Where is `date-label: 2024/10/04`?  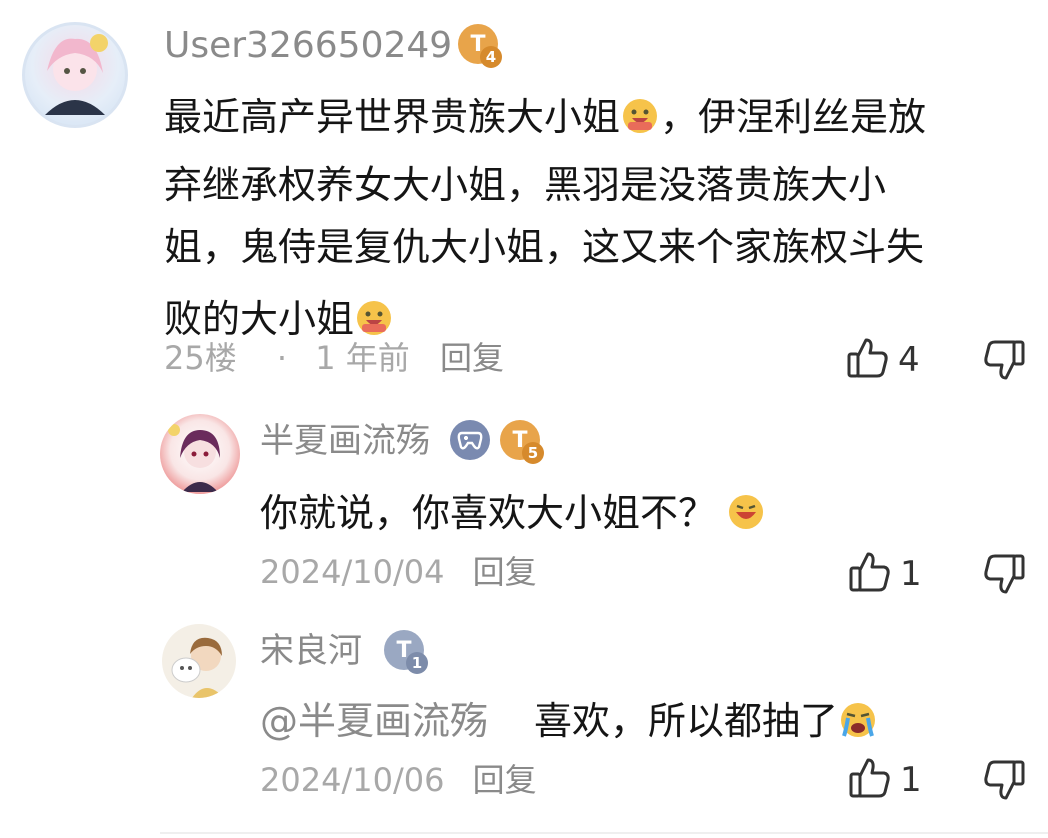 date-label: 2024/10/04 is located at coordinates (352, 572).